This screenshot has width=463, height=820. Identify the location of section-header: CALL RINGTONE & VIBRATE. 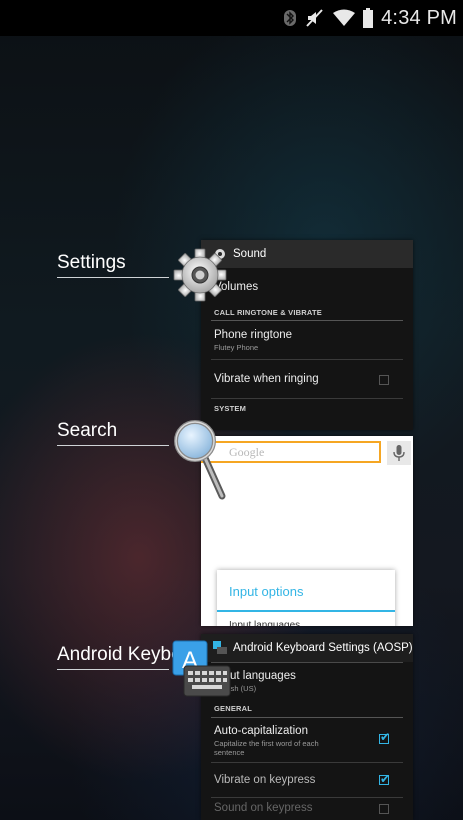
(268, 312).